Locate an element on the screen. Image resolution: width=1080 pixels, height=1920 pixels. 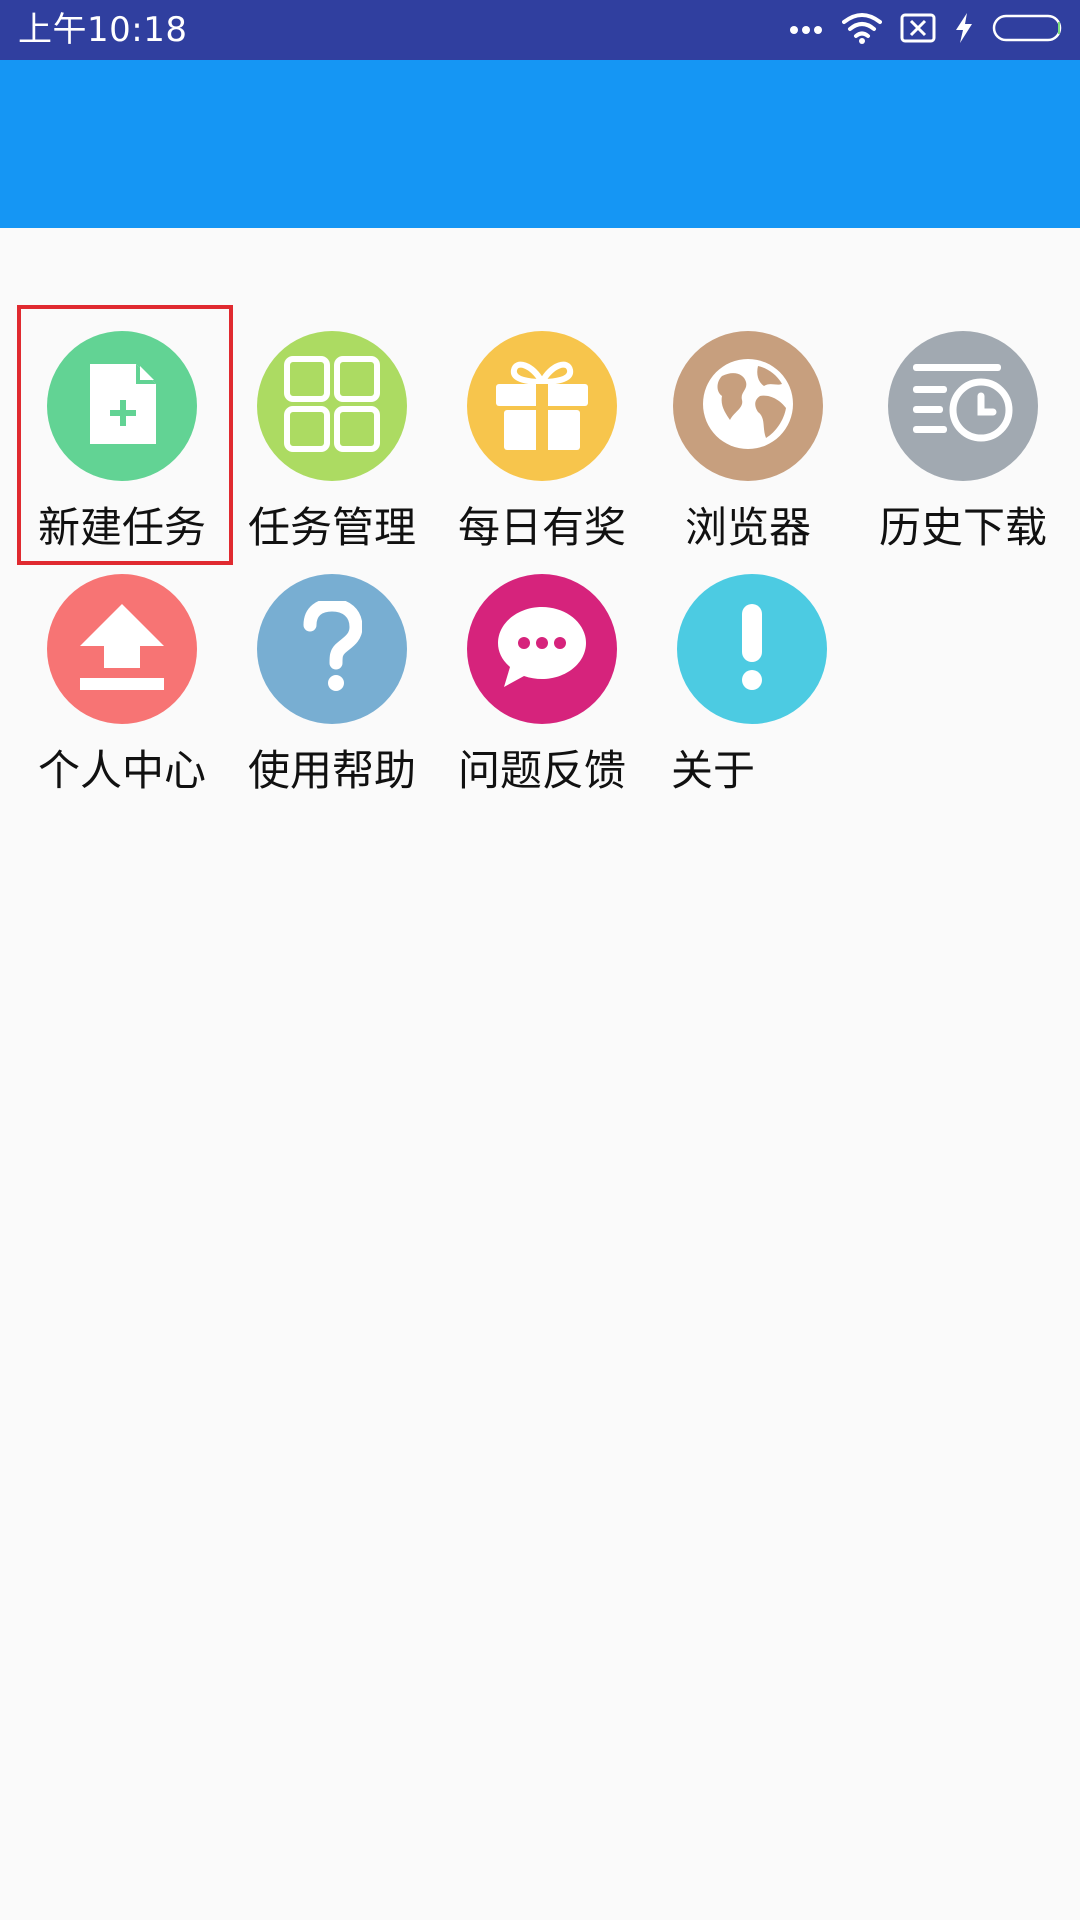
grid-item-feedback: 问题反馈 is located at coordinates (542, 678).